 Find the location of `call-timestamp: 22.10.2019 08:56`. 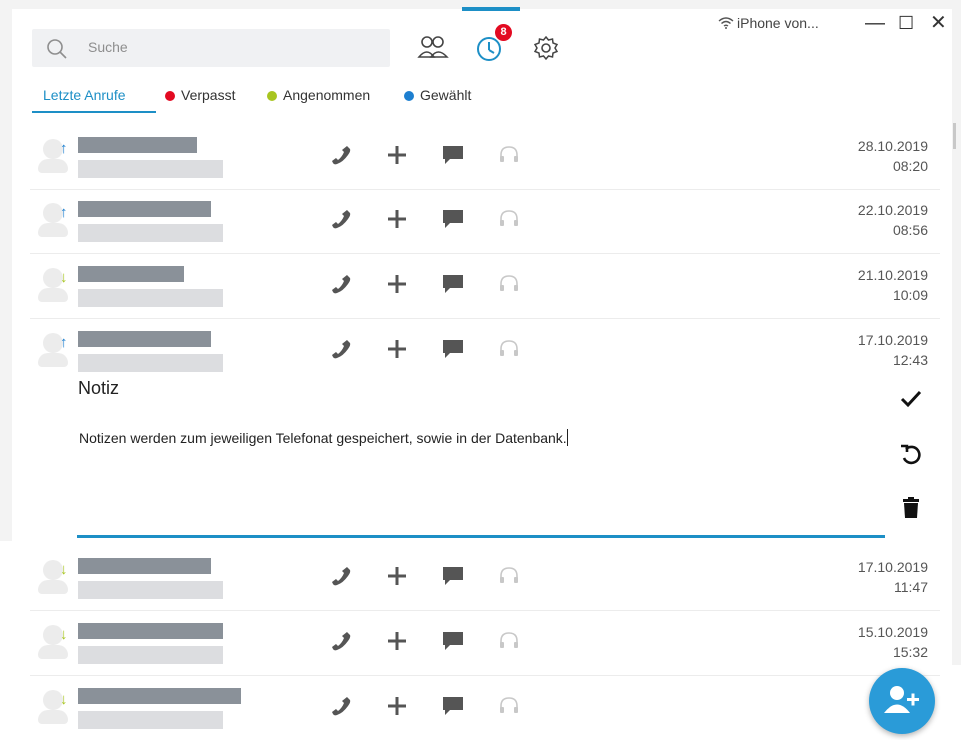

call-timestamp: 22.10.2019 08:56 is located at coordinates (893, 220).